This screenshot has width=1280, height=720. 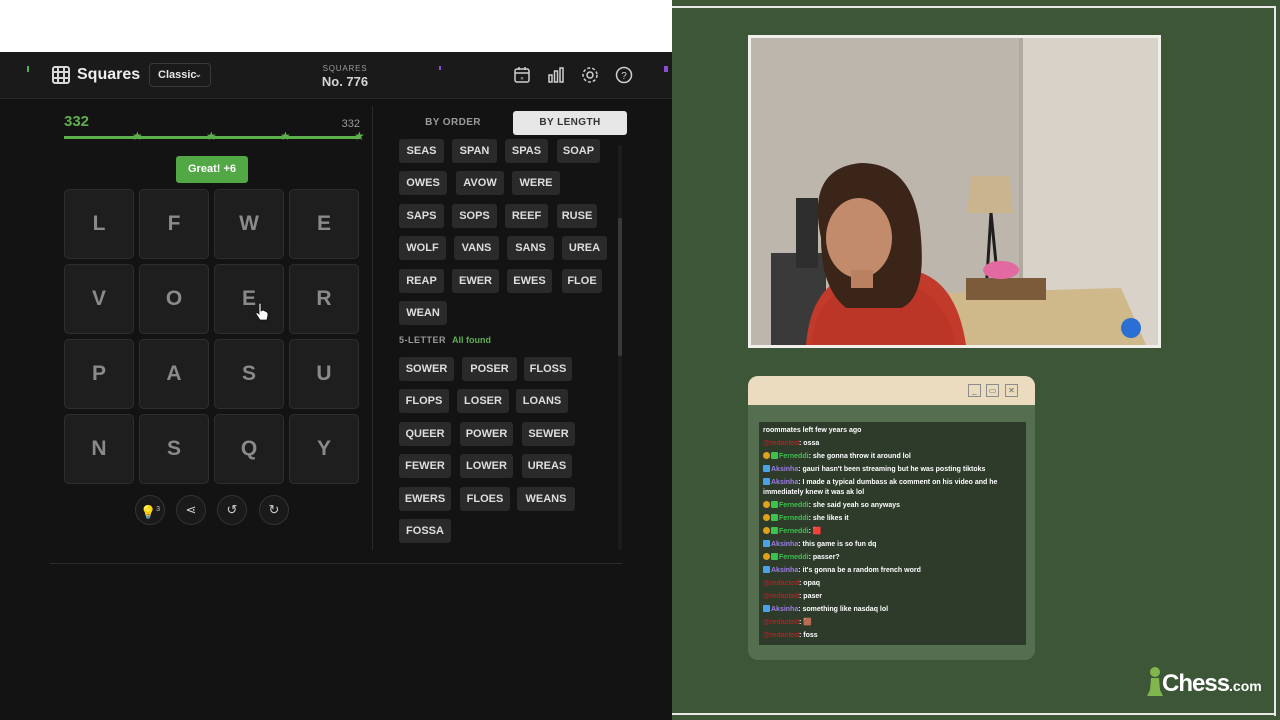 What do you see at coordinates (486, 434) in the screenshot?
I see `found-word-chip: POWER` at bounding box center [486, 434].